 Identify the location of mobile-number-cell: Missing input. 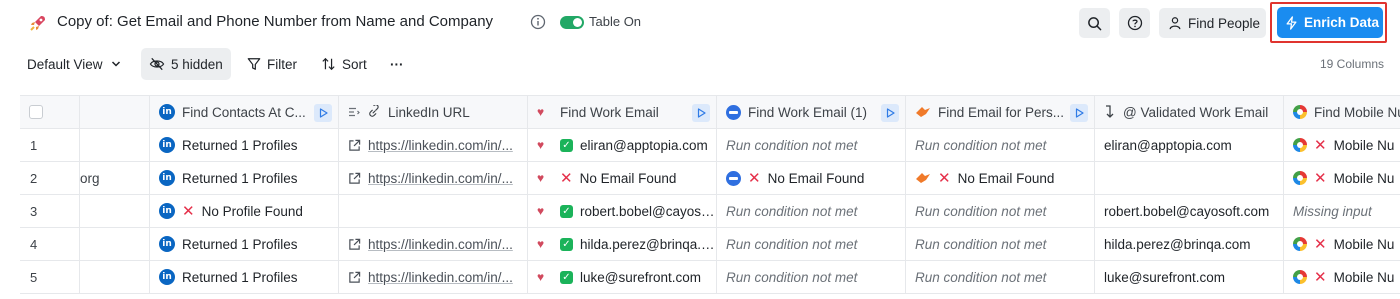
(1342, 211).